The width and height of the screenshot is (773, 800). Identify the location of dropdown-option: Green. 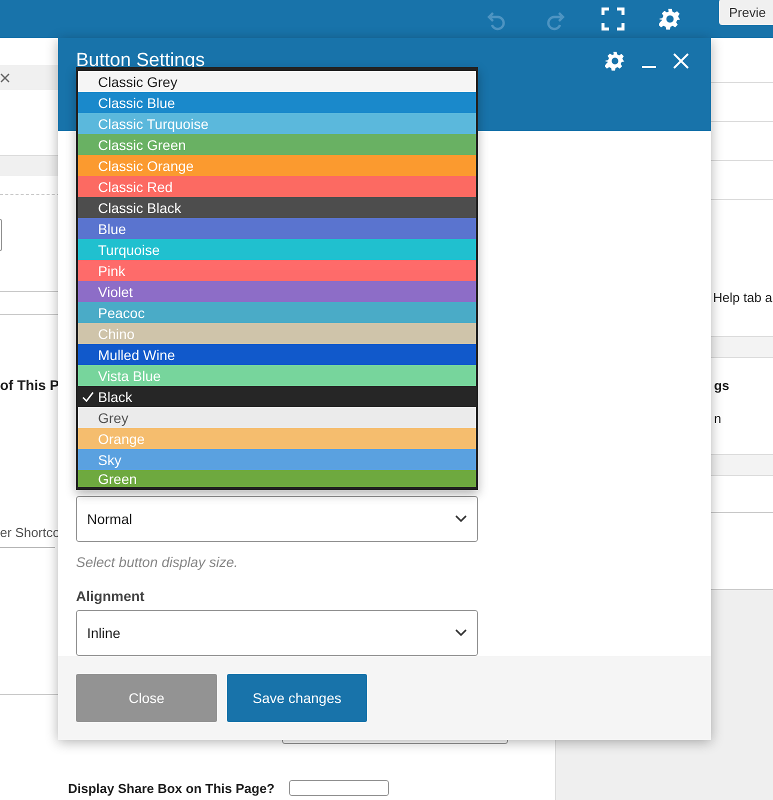
(277, 478).